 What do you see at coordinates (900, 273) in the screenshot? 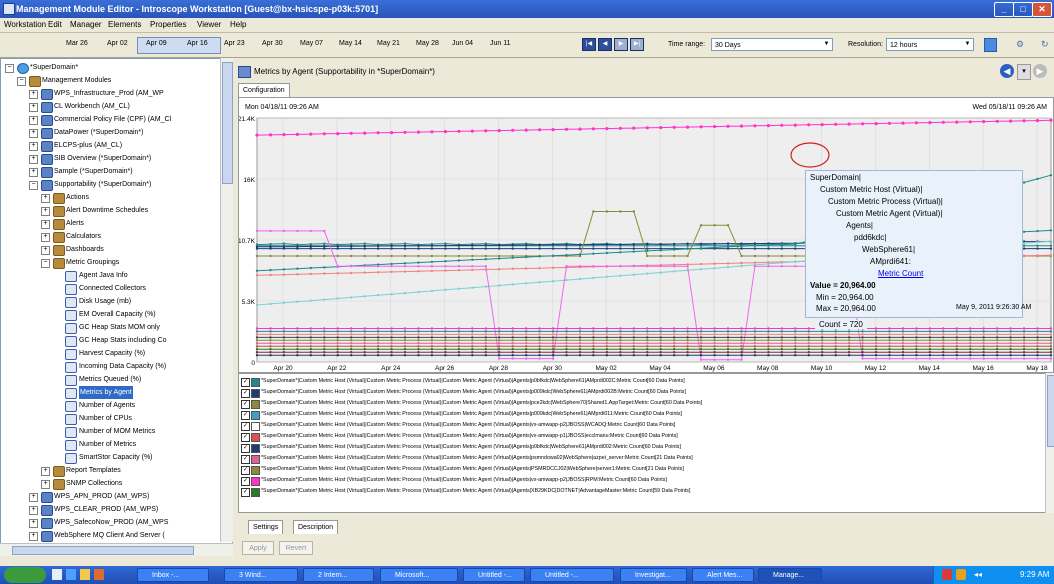
I see `metric-count-link: Metric Count` at bounding box center [900, 273].